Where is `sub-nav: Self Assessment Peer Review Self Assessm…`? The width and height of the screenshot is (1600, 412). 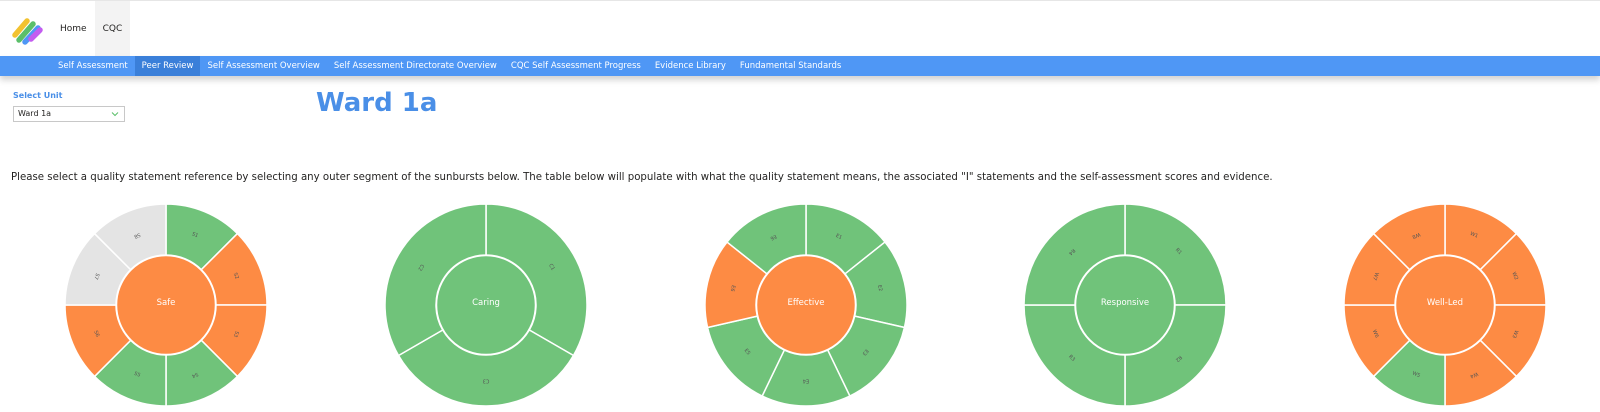 sub-nav: Self Assessment Peer Review Self Assessm… is located at coordinates (800, 66).